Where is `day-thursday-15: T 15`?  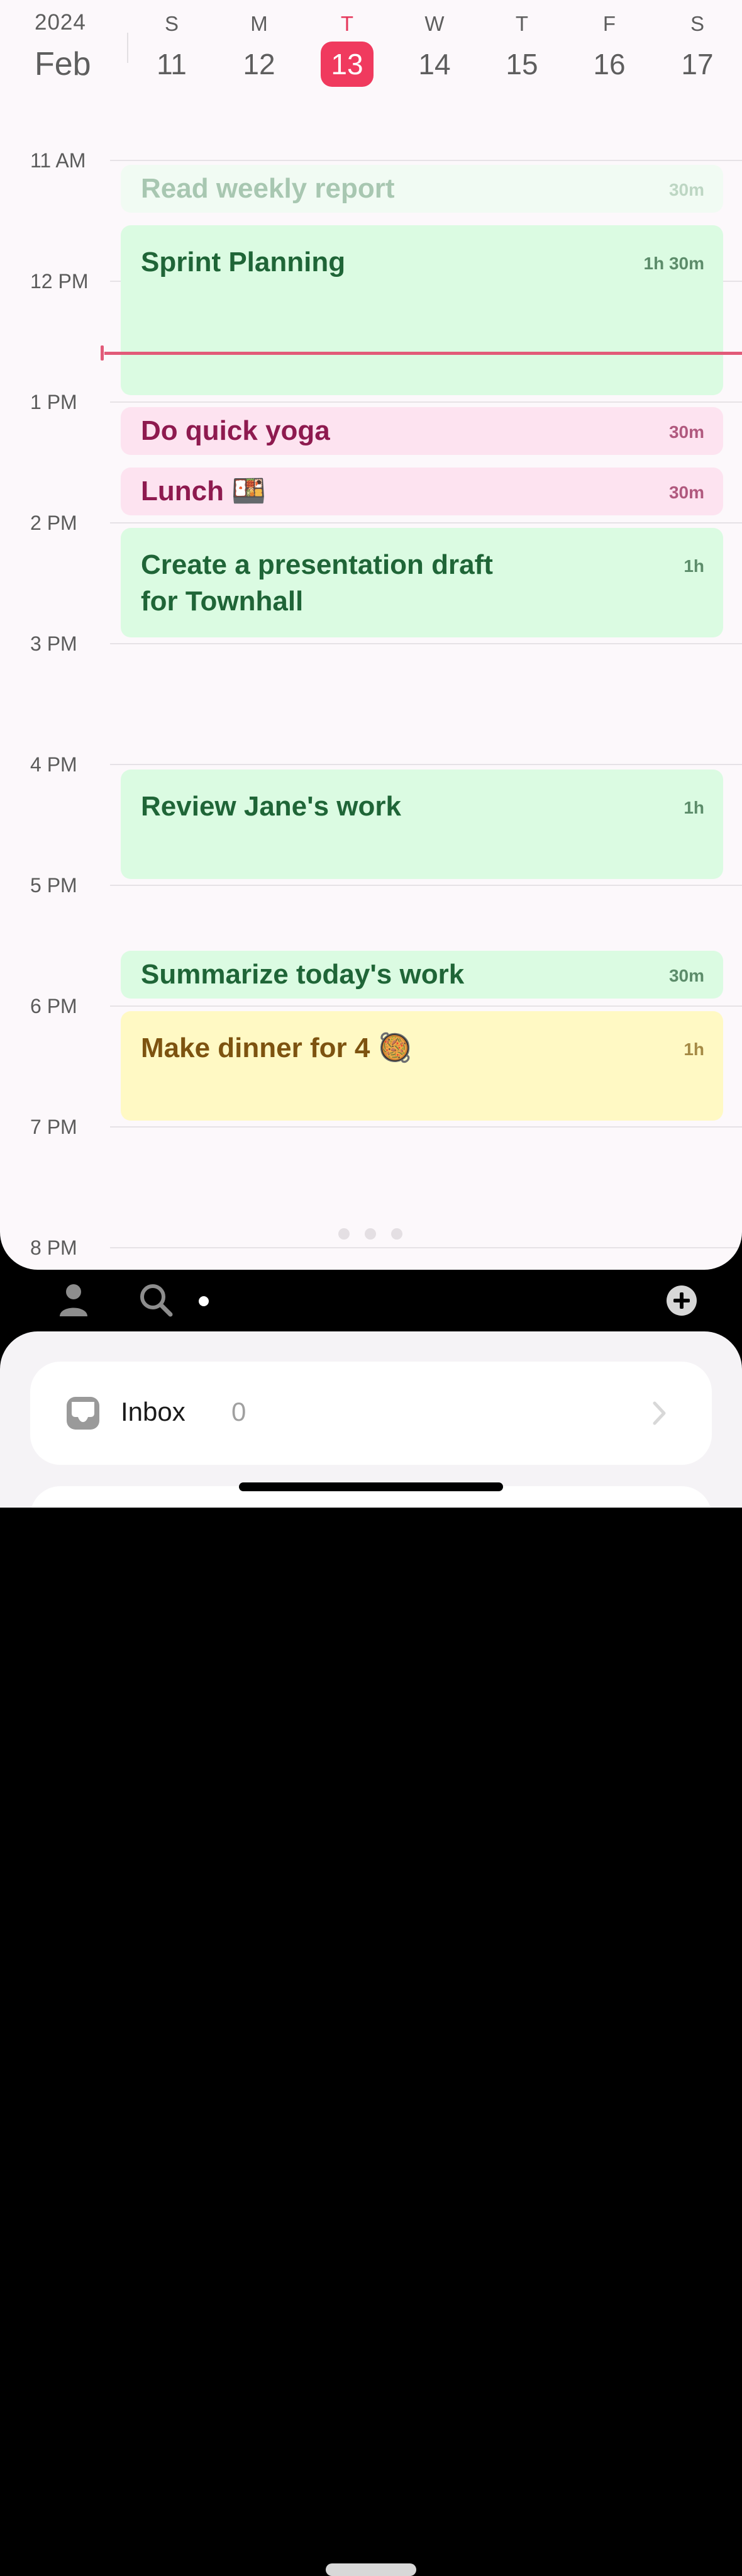 day-thursday-15: T 15 is located at coordinates (521, 48).